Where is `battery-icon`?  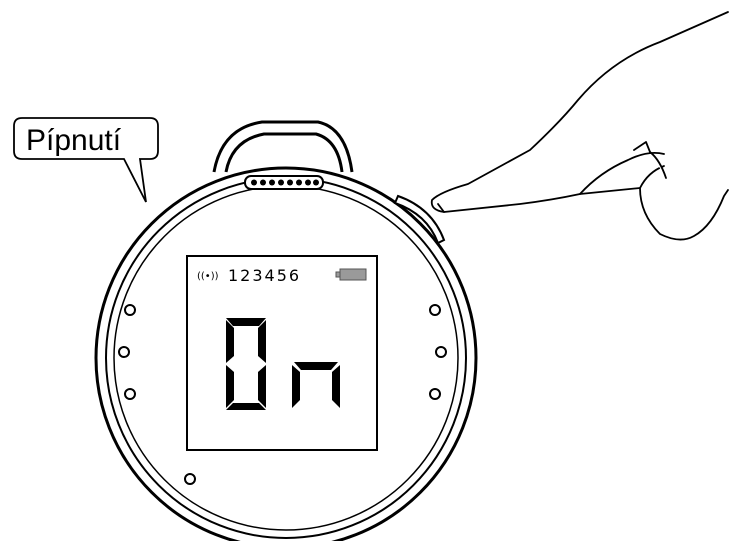
battery-icon is located at coordinates (351, 274).